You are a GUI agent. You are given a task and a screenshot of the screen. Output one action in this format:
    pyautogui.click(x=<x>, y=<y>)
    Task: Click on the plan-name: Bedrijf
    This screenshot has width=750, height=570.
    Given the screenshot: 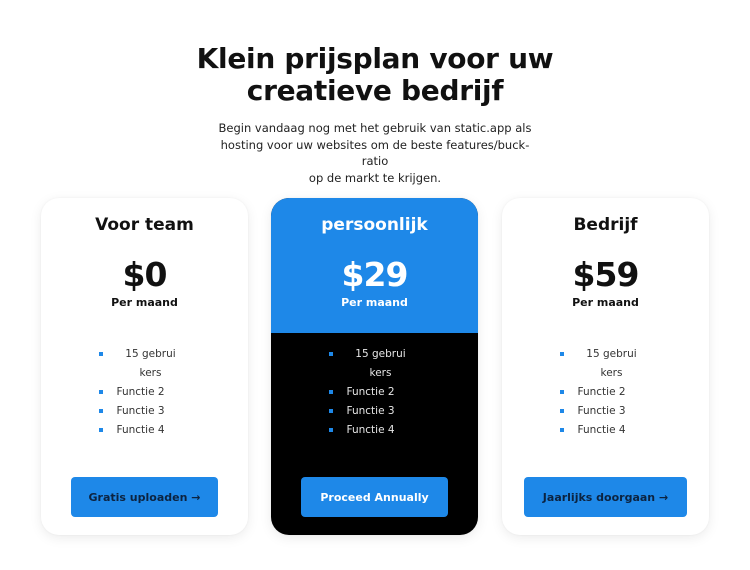 What is the action you would take?
    pyautogui.click(x=605, y=225)
    